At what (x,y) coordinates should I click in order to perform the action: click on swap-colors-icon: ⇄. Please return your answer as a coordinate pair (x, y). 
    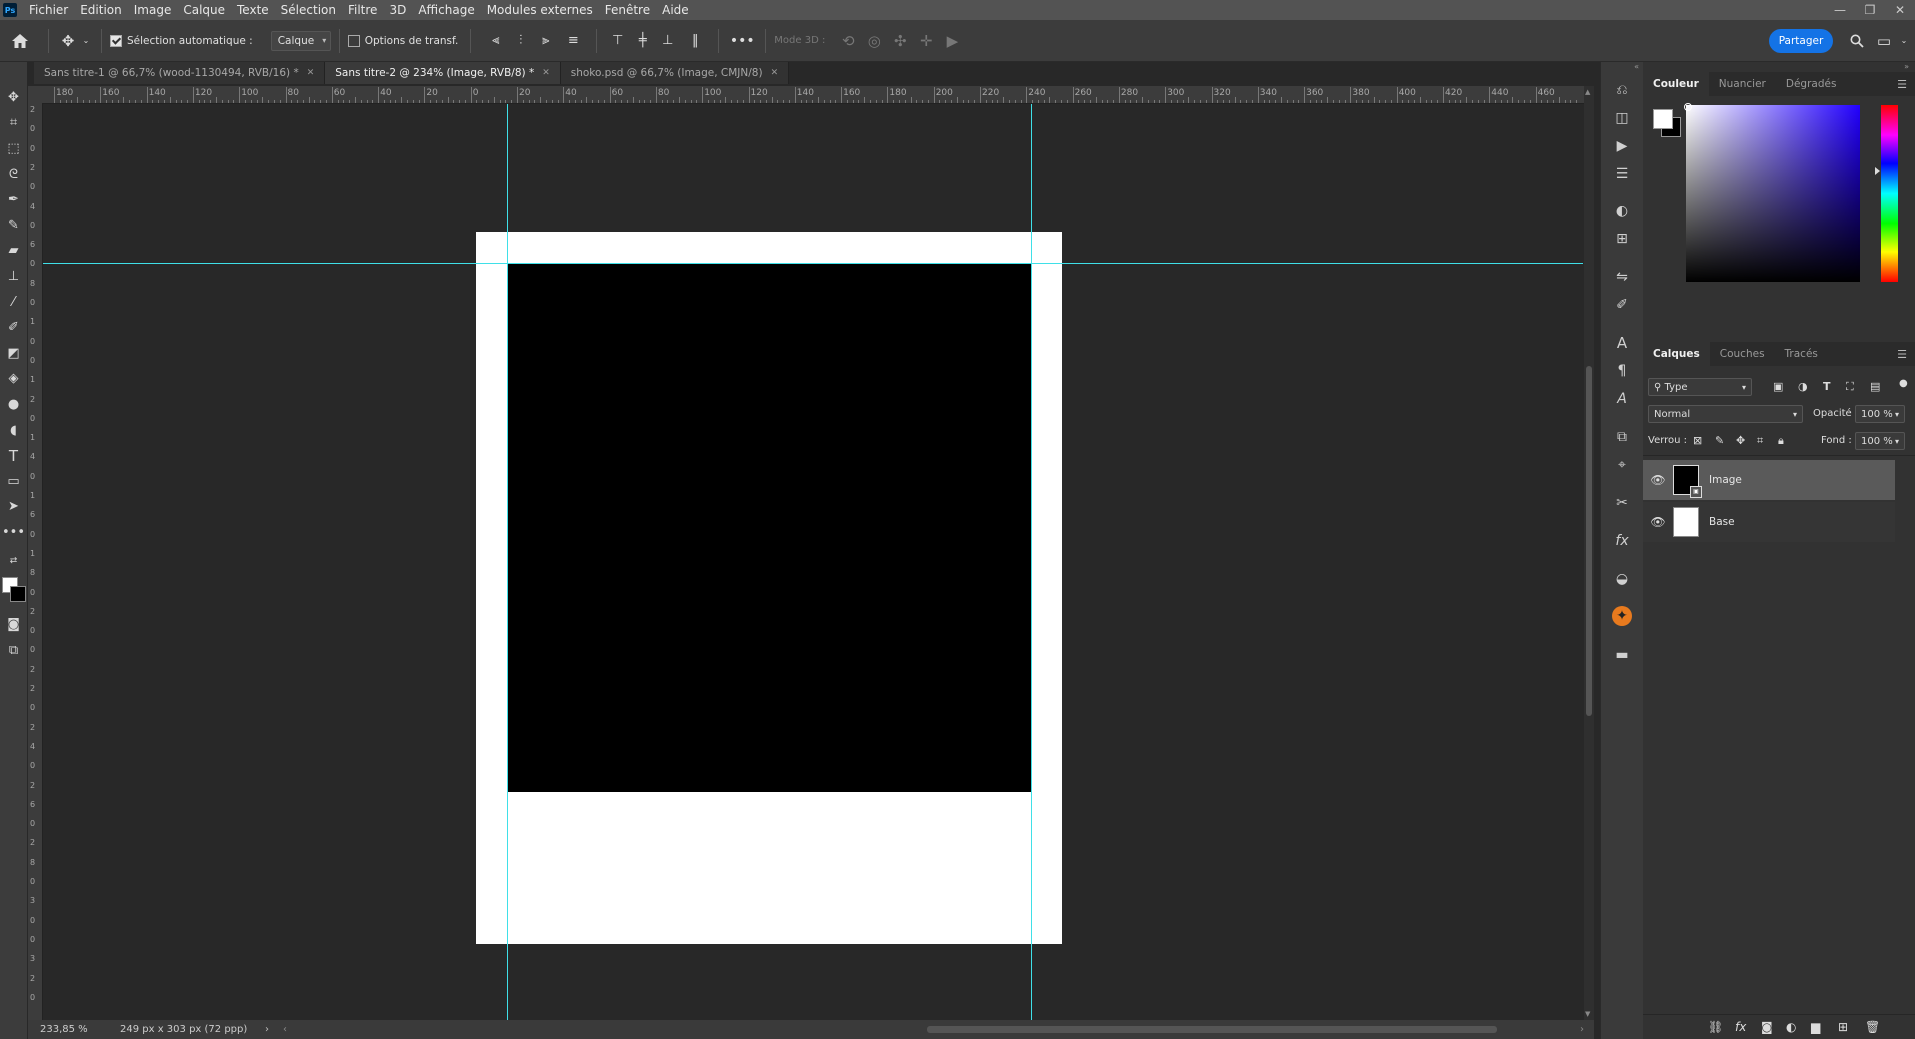
    Looking at the image, I should click on (13, 561).